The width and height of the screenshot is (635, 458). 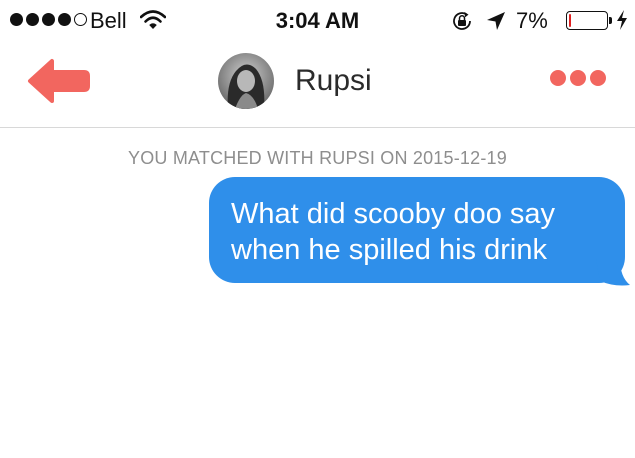 What do you see at coordinates (317, 20) in the screenshot?
I see `status-bar: Bell 3:04 AM 7%` at bounding box center [317, 20].